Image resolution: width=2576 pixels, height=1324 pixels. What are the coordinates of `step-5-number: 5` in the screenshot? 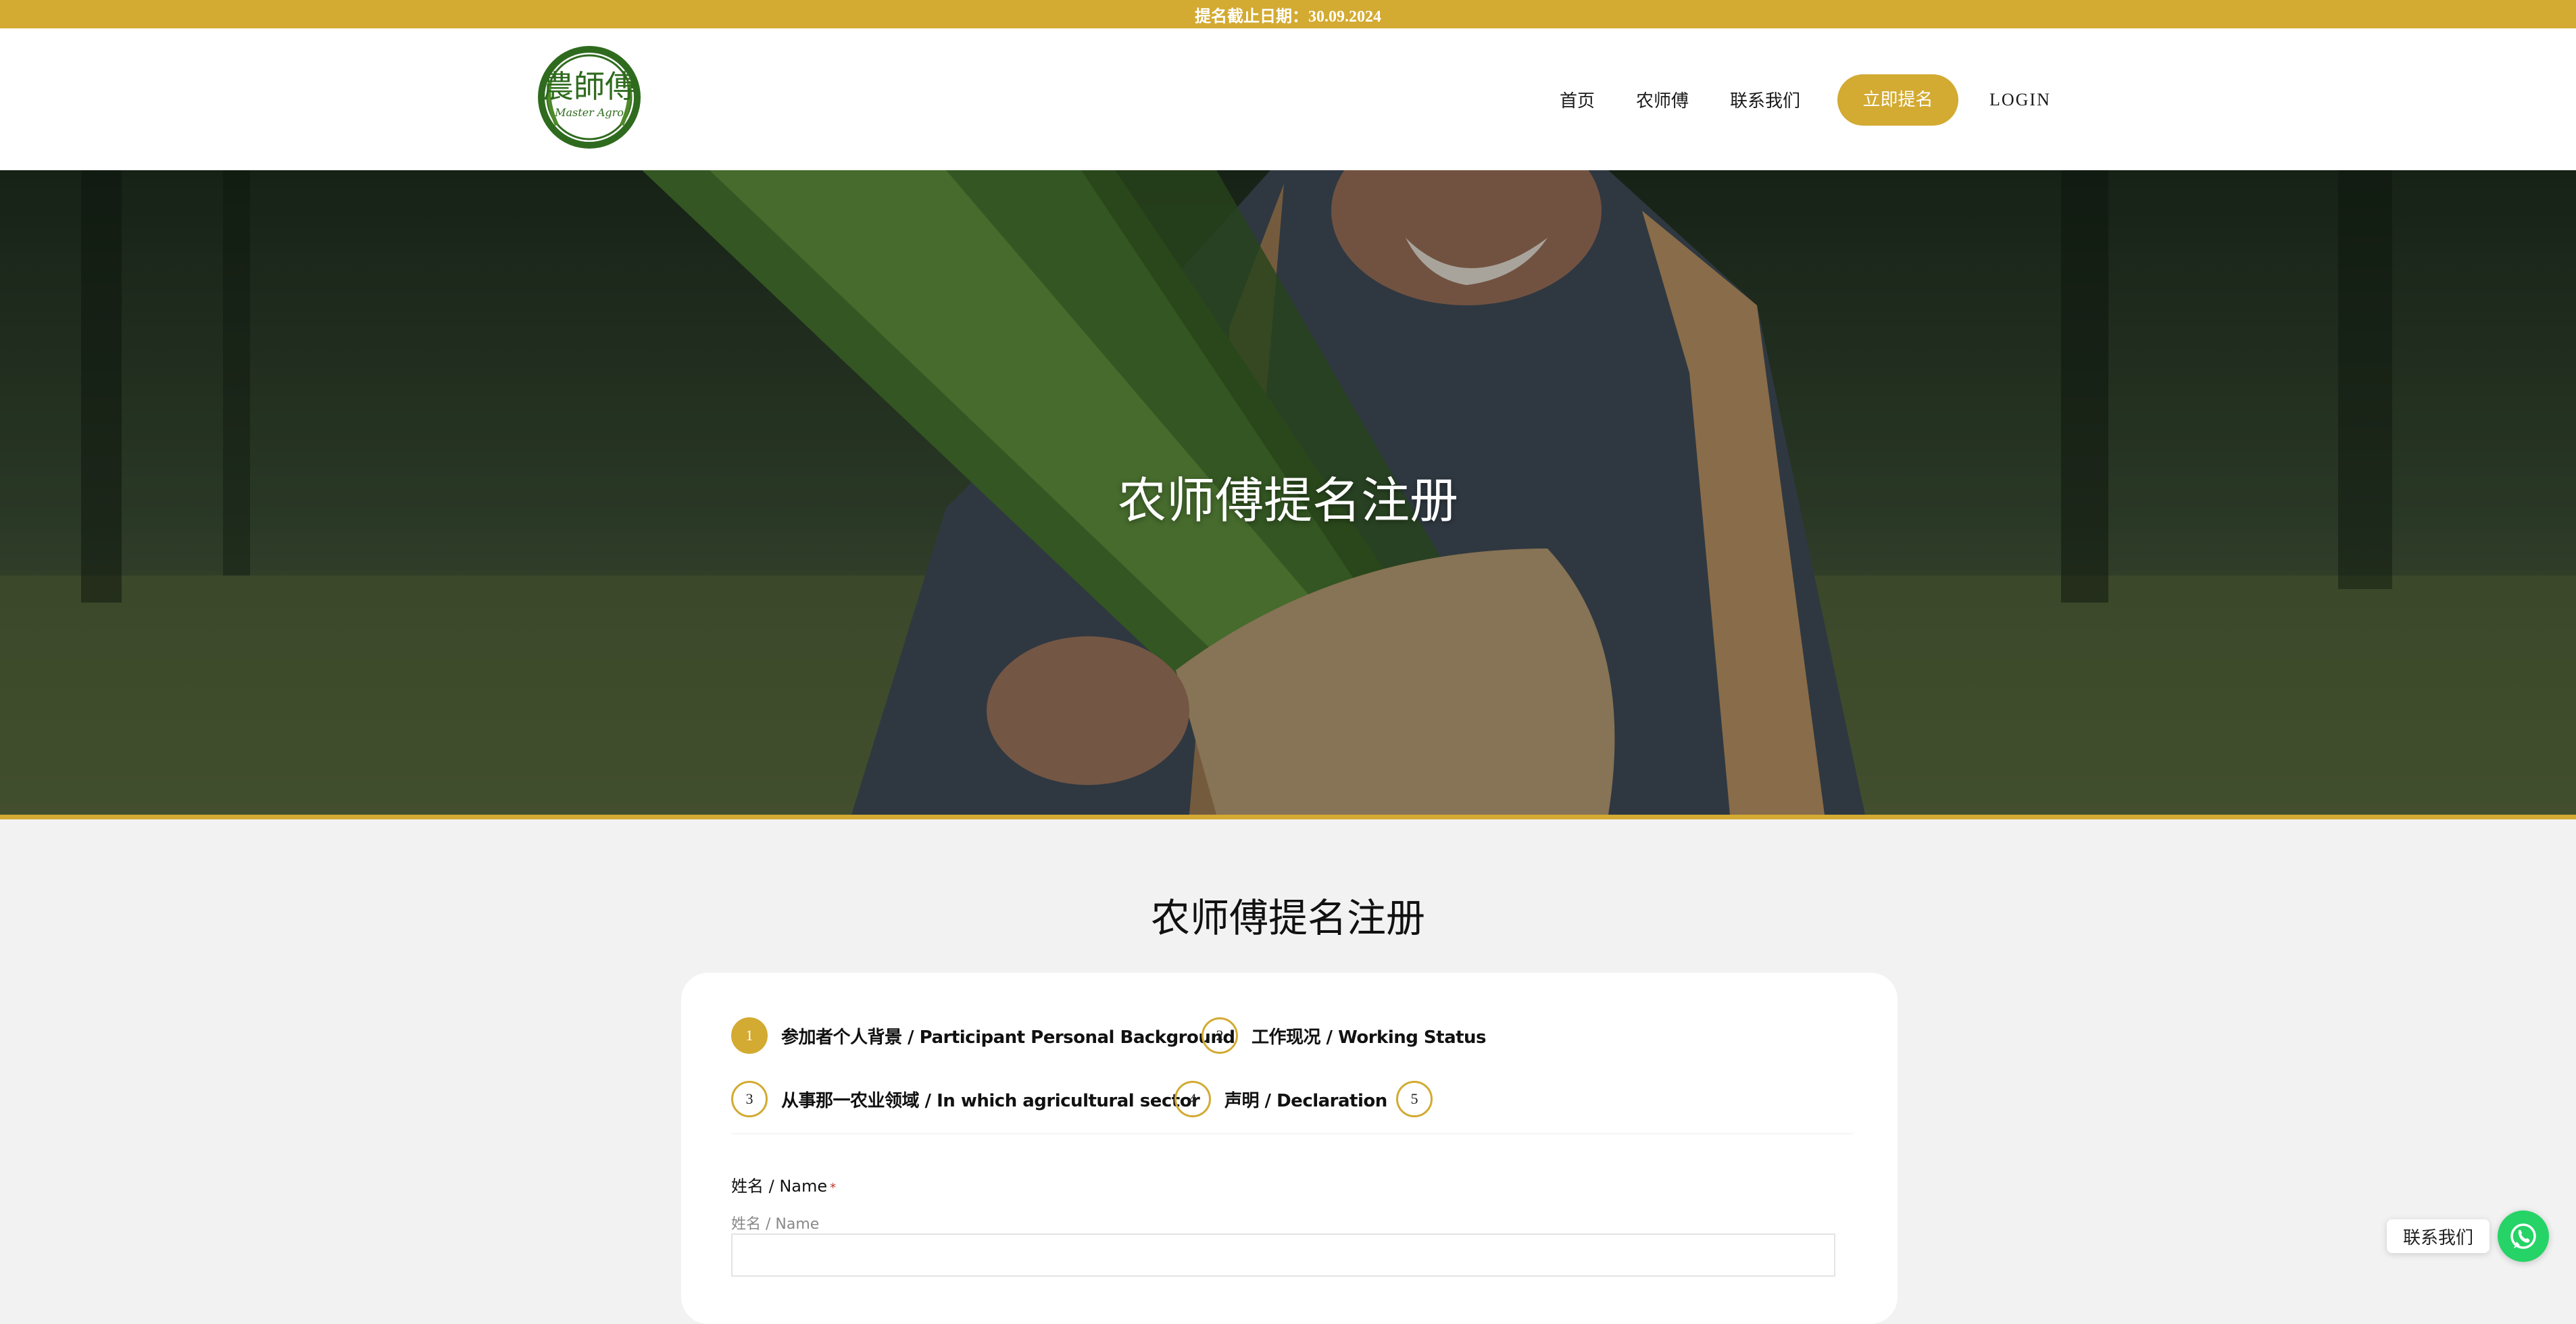 It's located at (1415, 1099).